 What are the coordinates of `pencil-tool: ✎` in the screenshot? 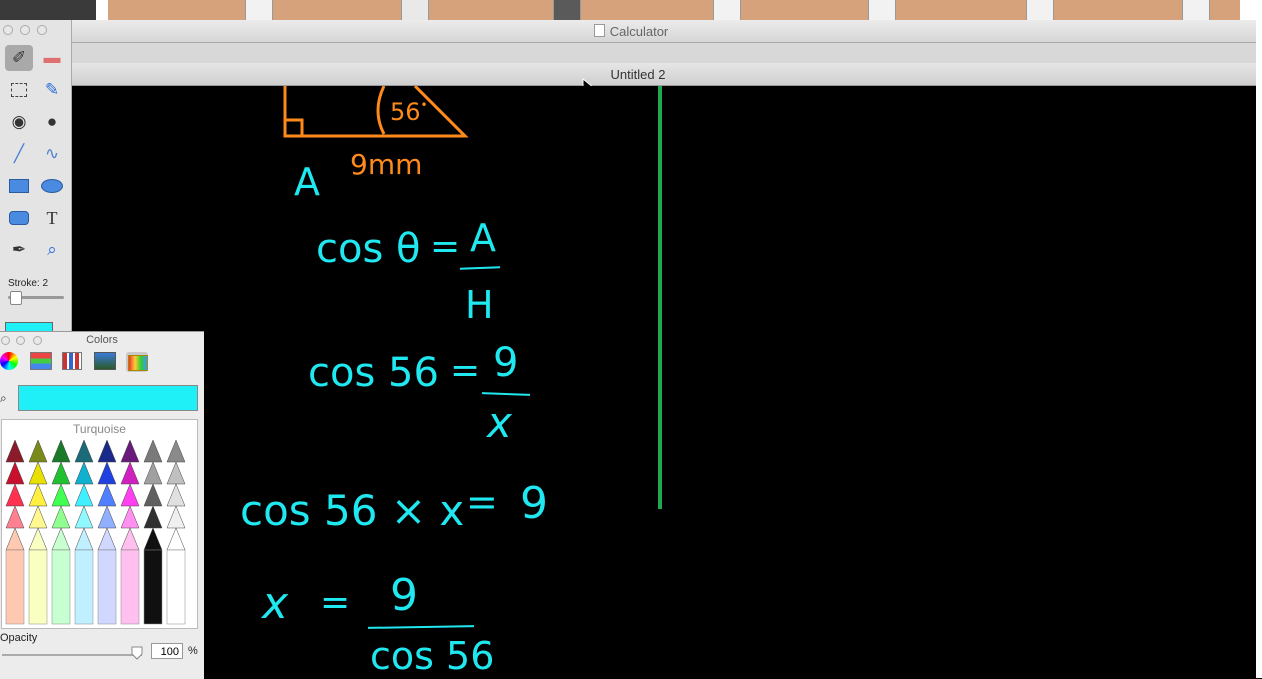 It's located at (52, 90).